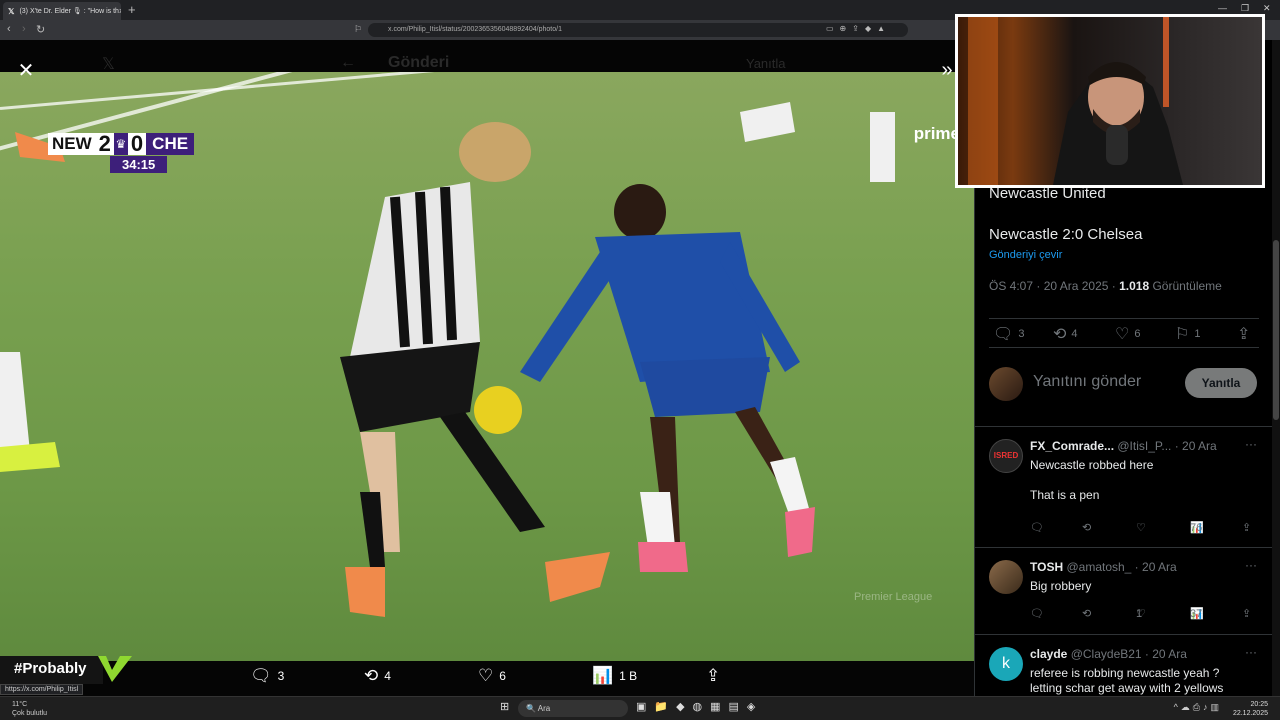 Image resolution: width=1280 pixels, height=720 pixels. What do you see at coordinates (1276, 330) in the screenshot?
I see `scroll-thumb` at bounding box center [1276, 330].